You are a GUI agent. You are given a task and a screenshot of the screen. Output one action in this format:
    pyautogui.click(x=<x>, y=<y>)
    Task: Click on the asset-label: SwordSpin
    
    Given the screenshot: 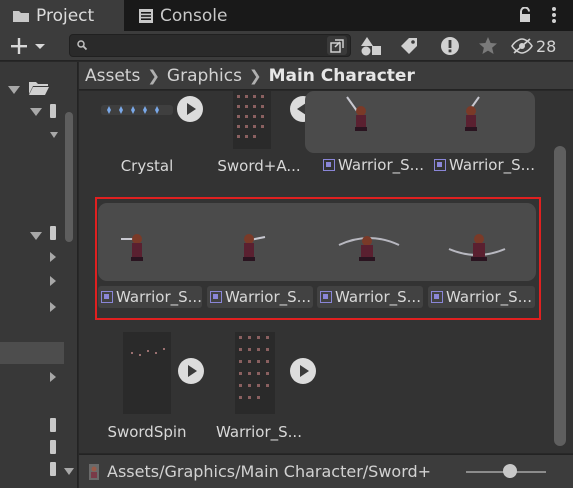 What is the action you would take?
    pyautogui.click(x=147, y=432)
    